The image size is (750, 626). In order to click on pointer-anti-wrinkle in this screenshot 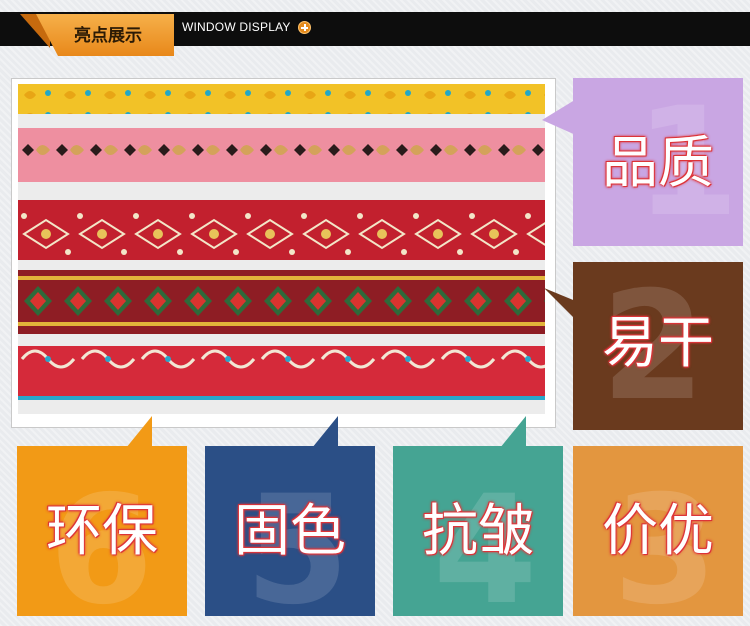, I will do `click(513, 432)`.